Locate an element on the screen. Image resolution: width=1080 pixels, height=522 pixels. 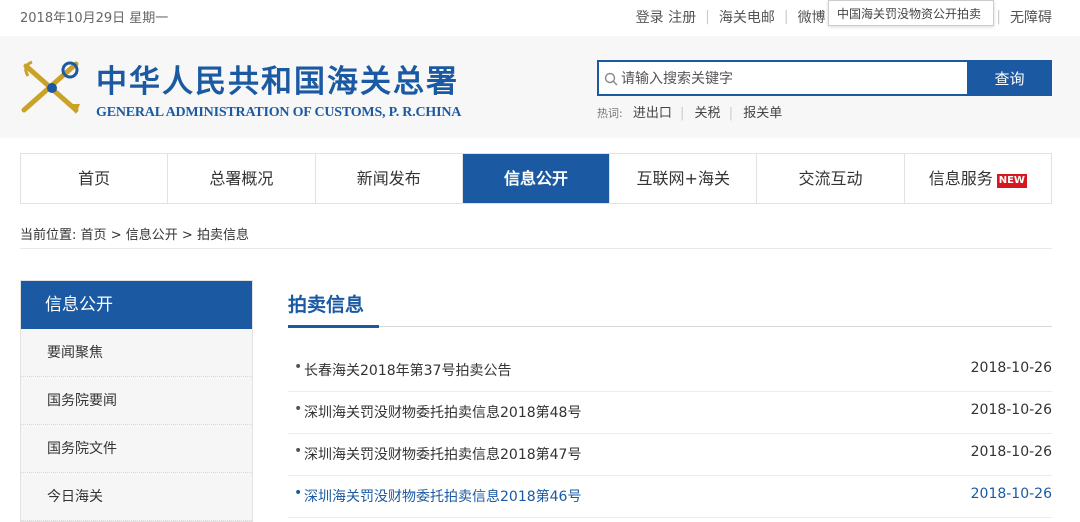
current-date: 2018年10月29日 星期一 is located at coordinates (94, 18).